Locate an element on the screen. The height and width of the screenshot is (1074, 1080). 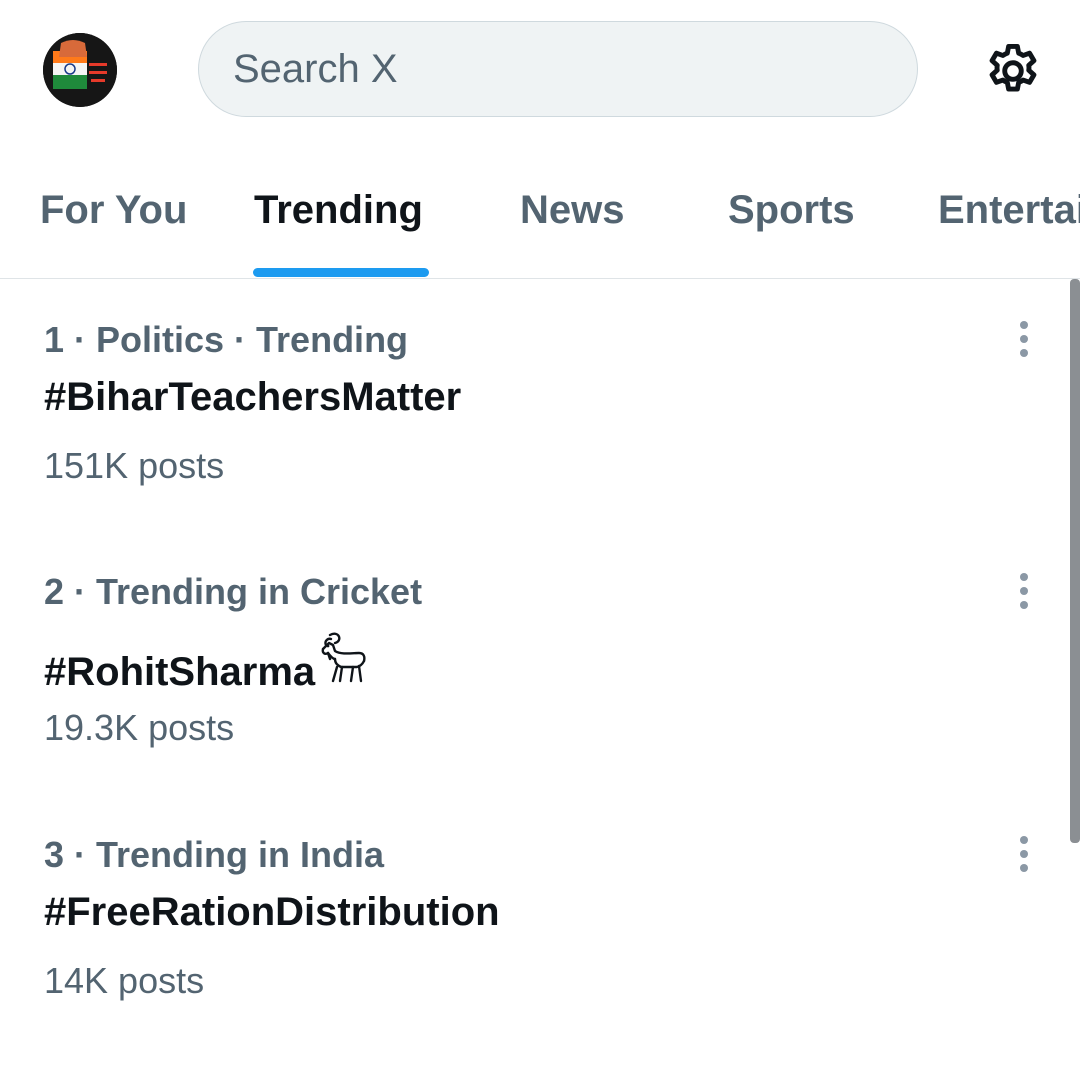
trend-post-count: 14K posts is located at coordinates (124, 980).